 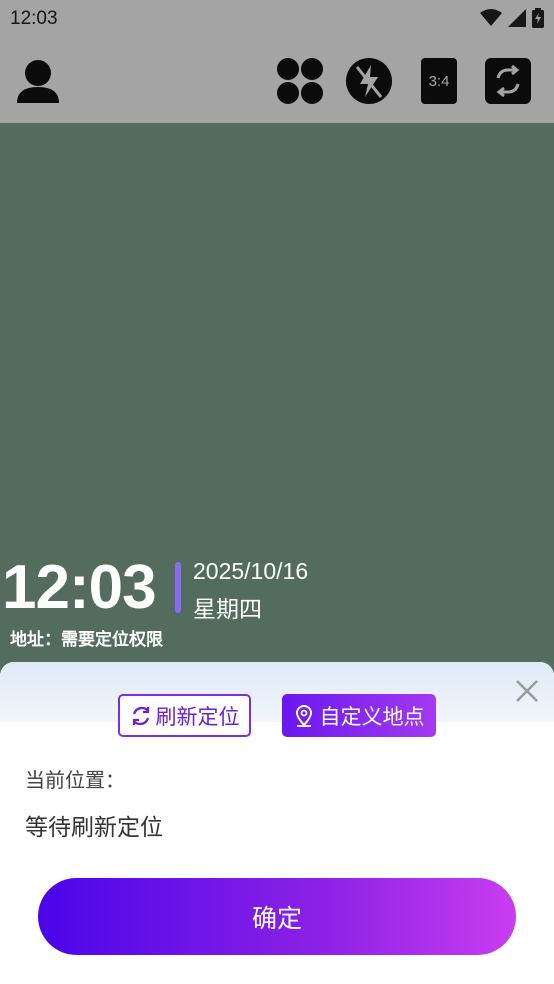 What do you see at coordinates (75, 780) in the screenshot?
I see `current-location-label: 当前位置：` at bounding box center [75, 780].